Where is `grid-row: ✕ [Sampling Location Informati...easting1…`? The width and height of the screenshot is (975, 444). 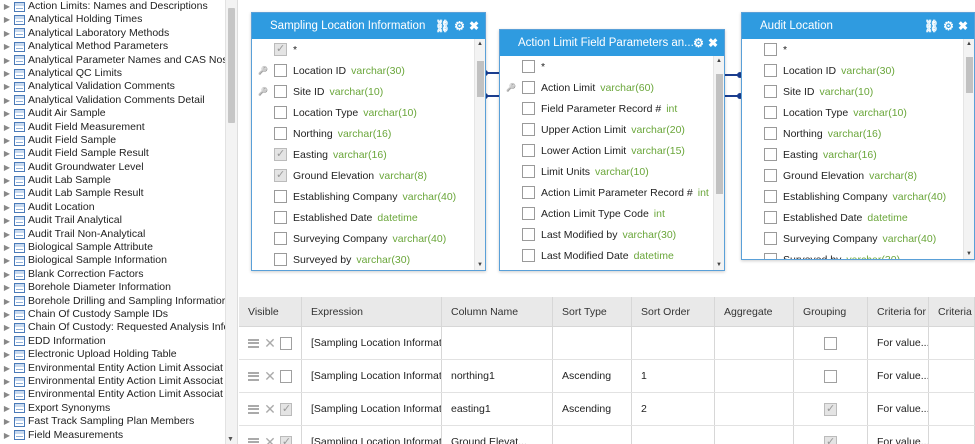
grid-row: ✕ [Sampling Location Informati...easting1… is located at coordinates (607, 409).